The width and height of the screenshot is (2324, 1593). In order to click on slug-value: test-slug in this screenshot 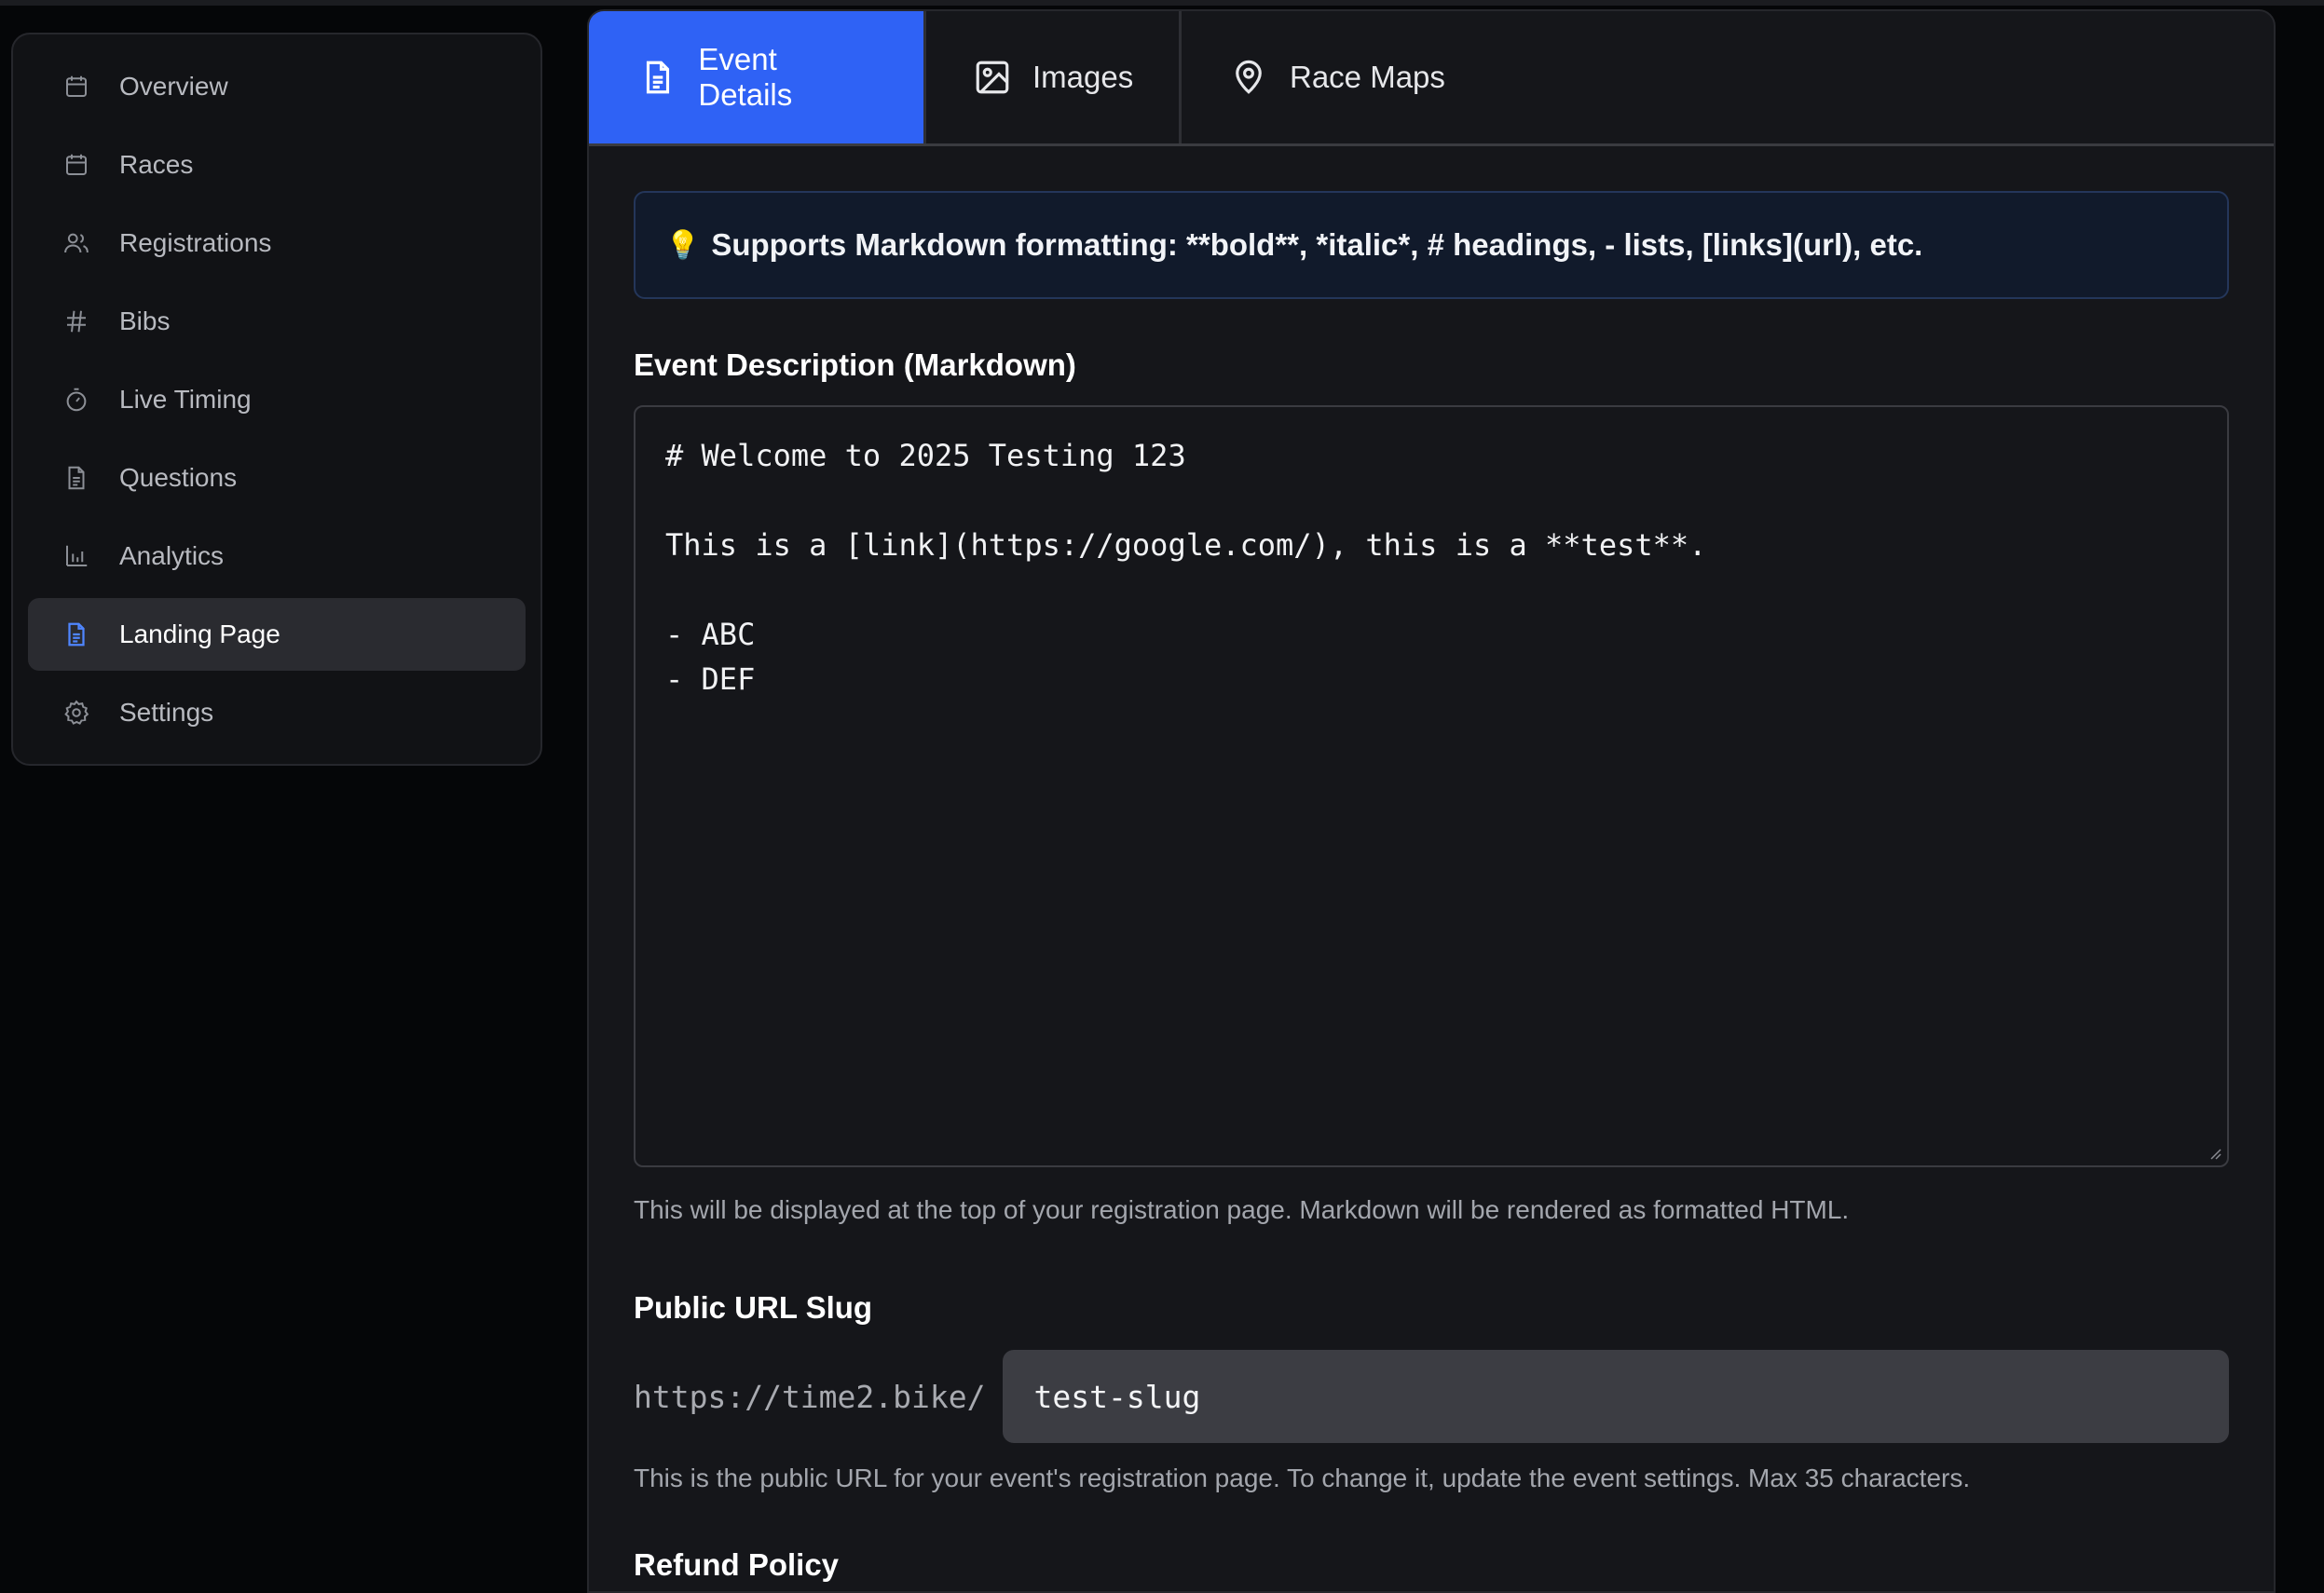, I will do `click(1117, 1396)`.